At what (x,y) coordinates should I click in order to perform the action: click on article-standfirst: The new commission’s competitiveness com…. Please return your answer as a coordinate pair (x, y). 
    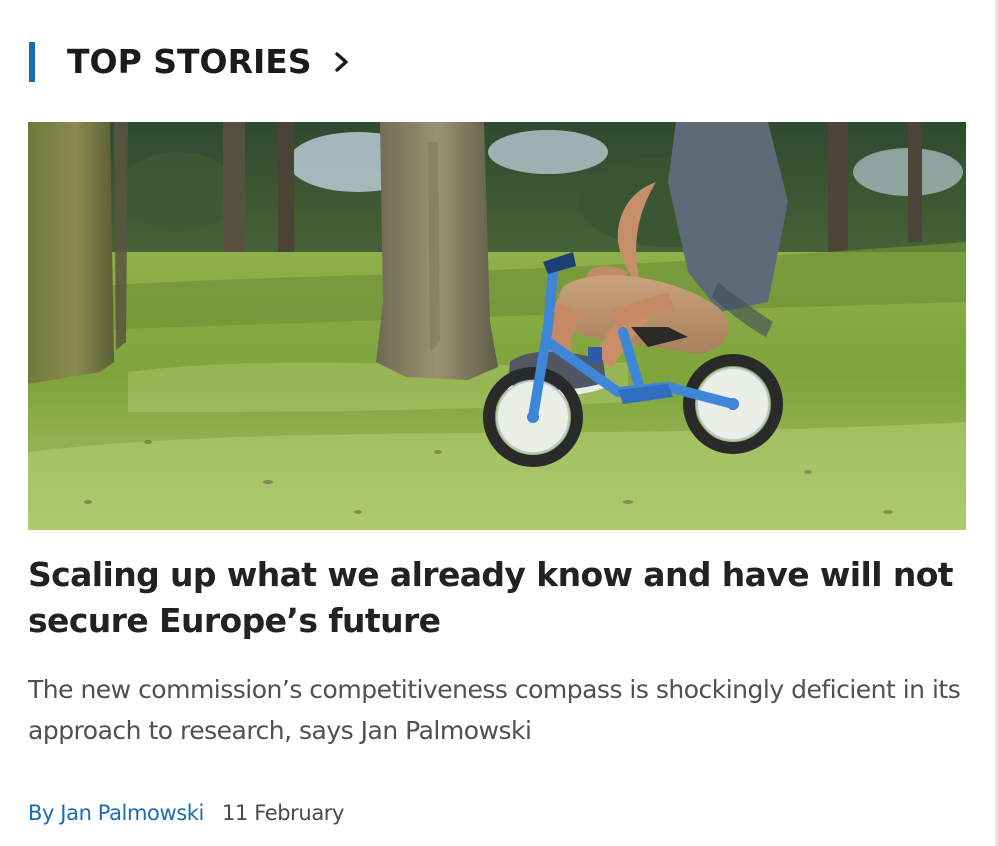
    Looking at the image, I should click on (494, 710).